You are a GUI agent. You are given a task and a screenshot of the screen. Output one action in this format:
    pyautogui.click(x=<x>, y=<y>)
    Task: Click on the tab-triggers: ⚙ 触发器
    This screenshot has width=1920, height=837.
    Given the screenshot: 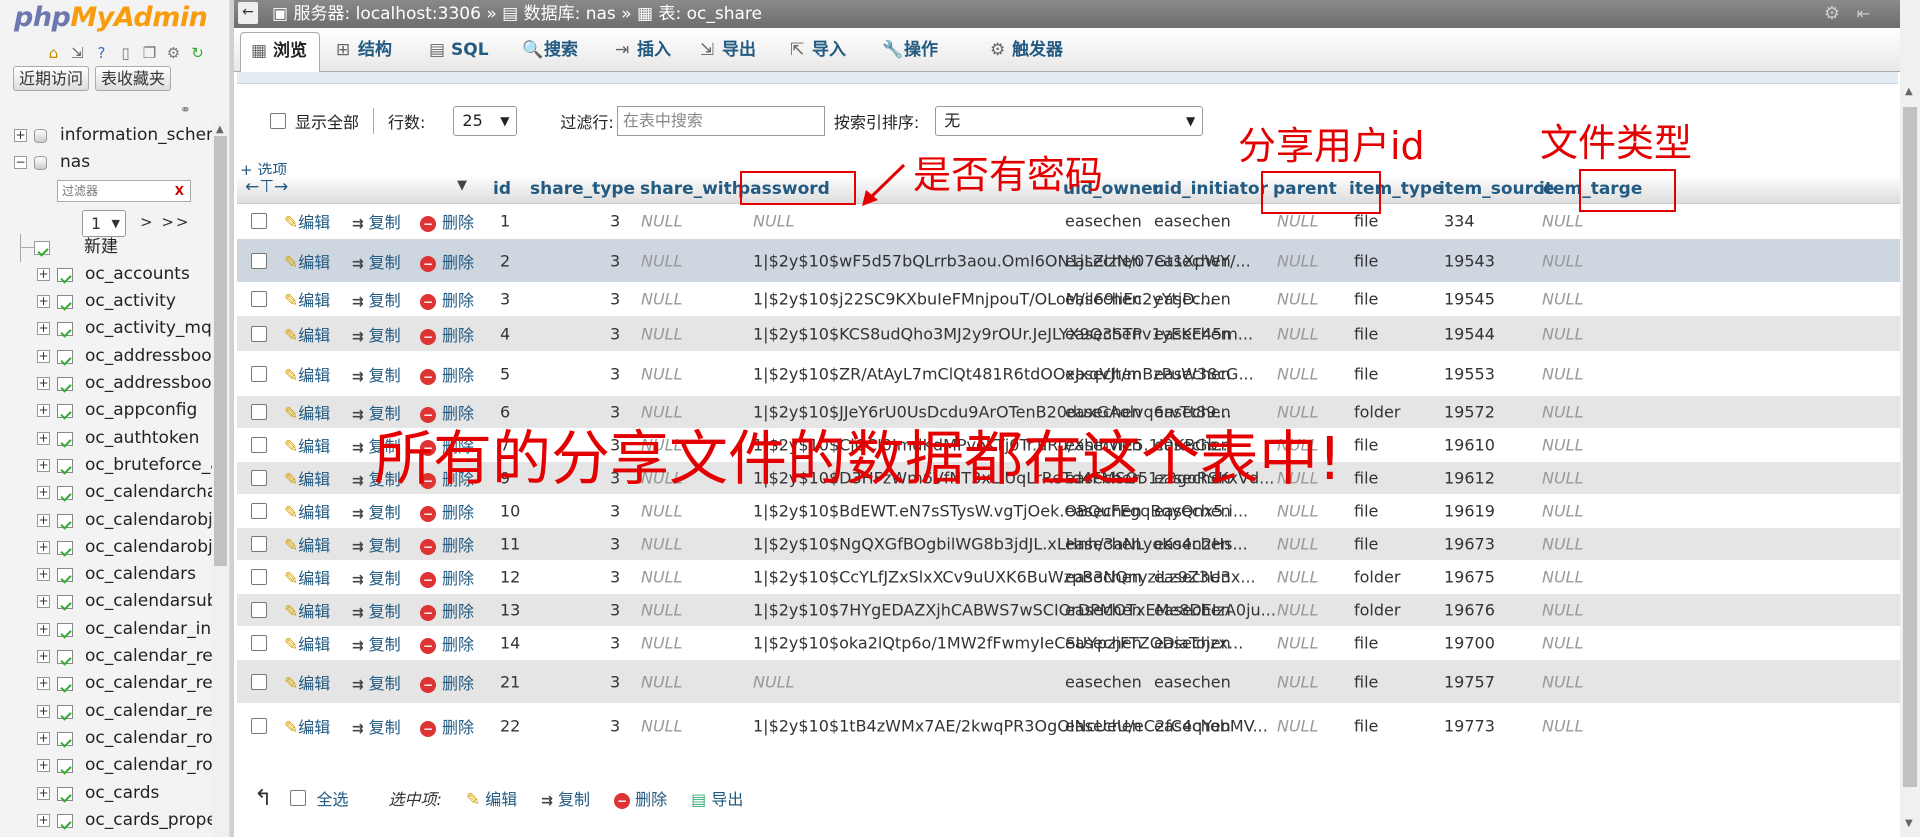 What is the action you would take?
    pyautogui.click(x=1030, y=52)
    